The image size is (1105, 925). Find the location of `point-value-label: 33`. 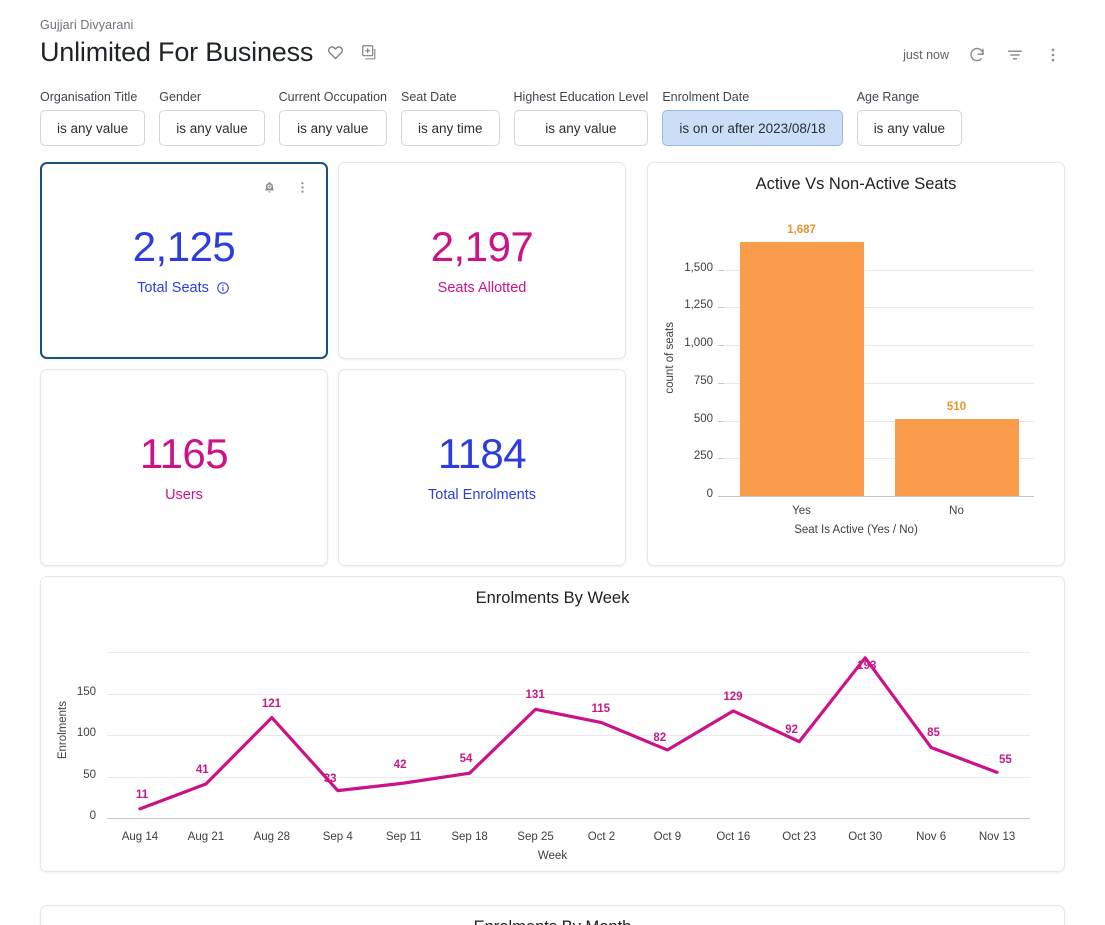

point-value-label: 33 is located at coordinates (330, 778).